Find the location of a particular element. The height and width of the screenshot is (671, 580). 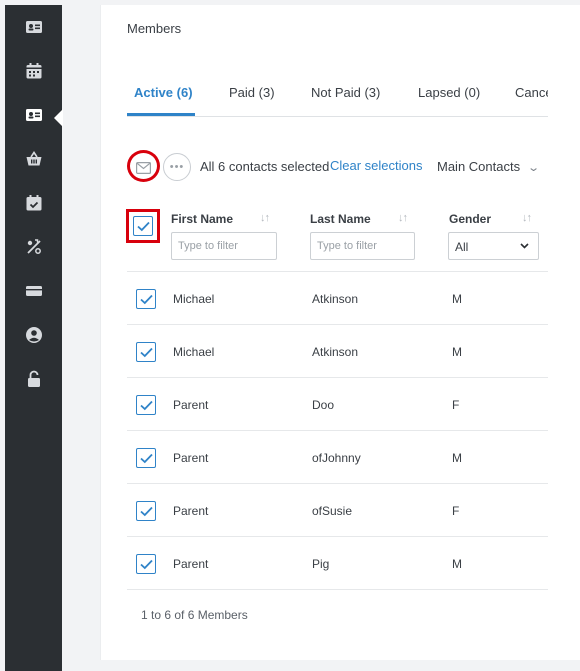

nav-item-attendance is located at coordinates (33, 203).